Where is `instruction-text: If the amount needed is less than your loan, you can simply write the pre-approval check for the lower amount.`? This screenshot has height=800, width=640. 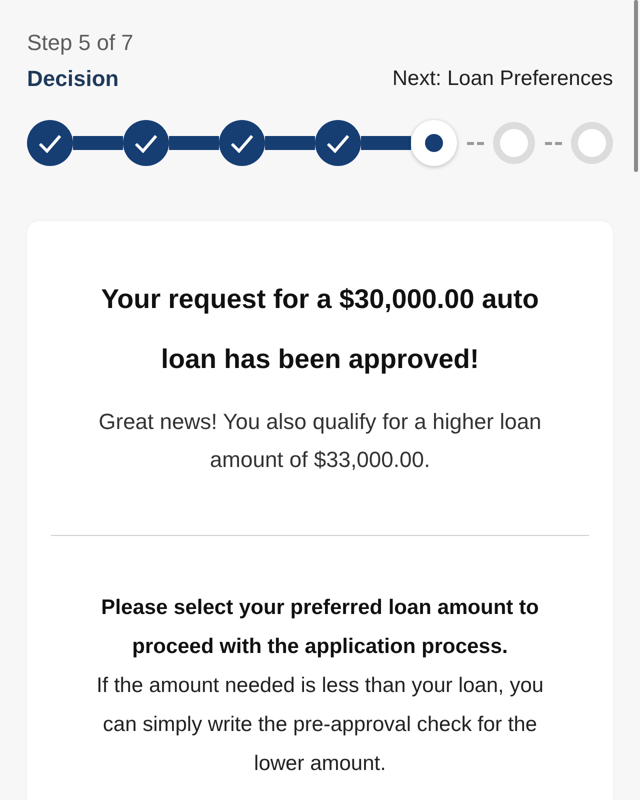
instruction-text: If the amount needed is less than your loan, you can simply write the pre-approval check for the lower amount. is located at coordinates (320, 725).